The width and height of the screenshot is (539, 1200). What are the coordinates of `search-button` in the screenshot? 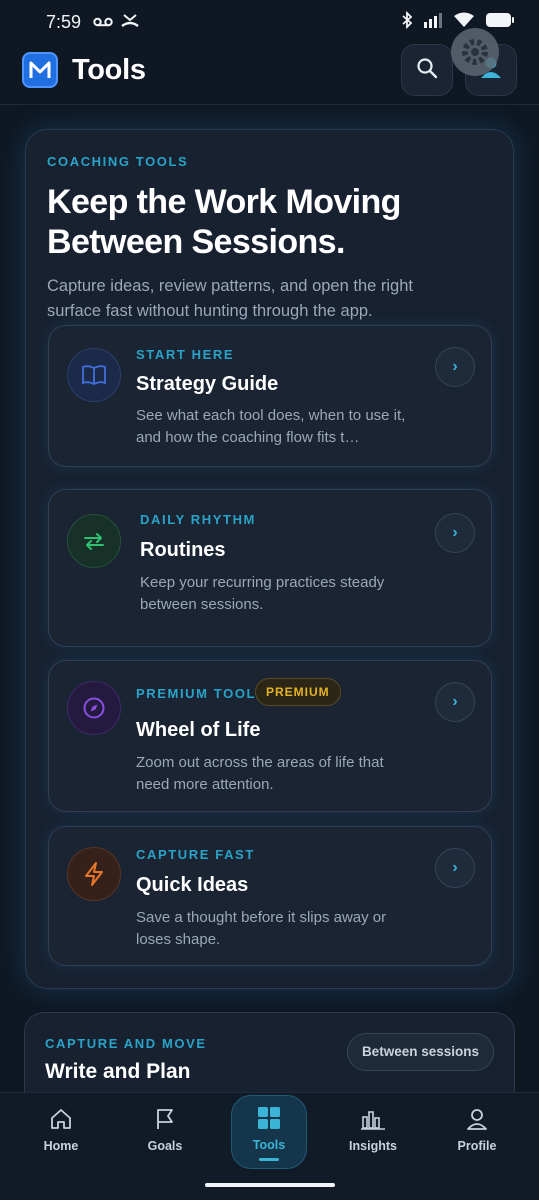 It's located at (427, 70).